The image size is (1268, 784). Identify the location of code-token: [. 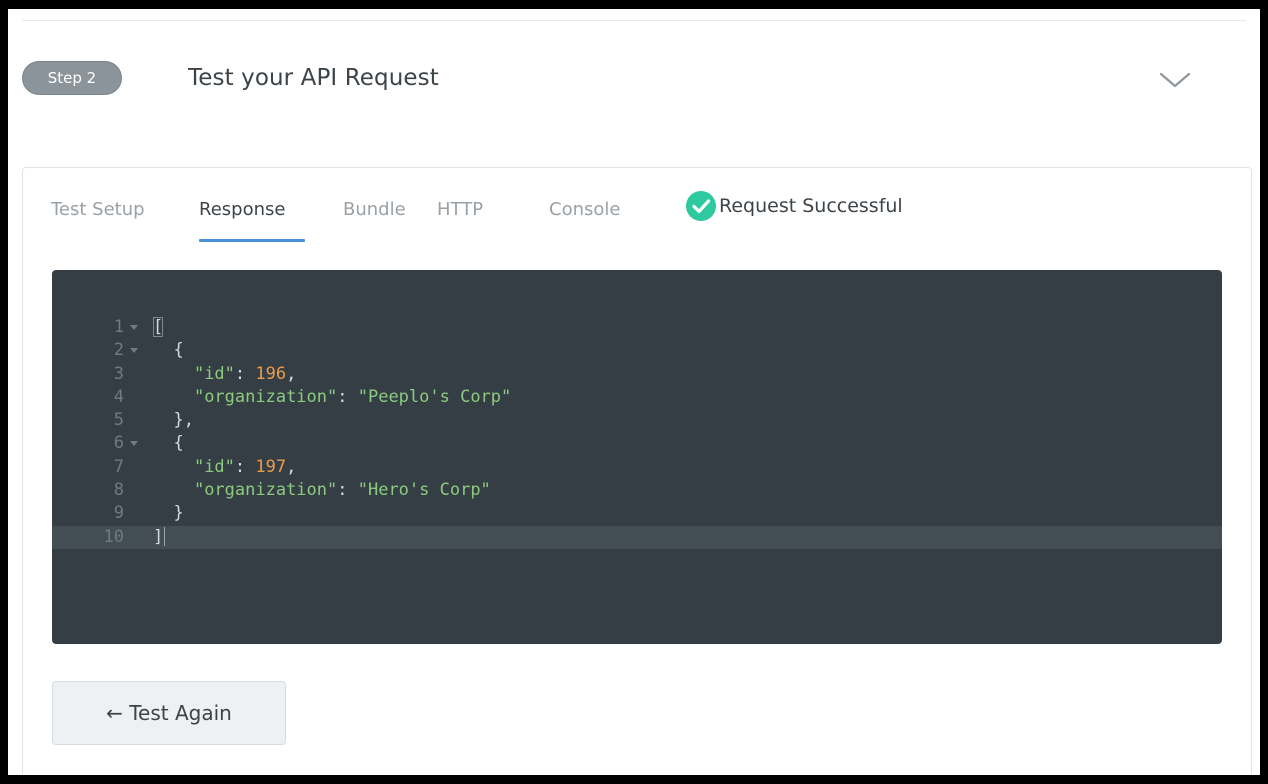
(158, 327).